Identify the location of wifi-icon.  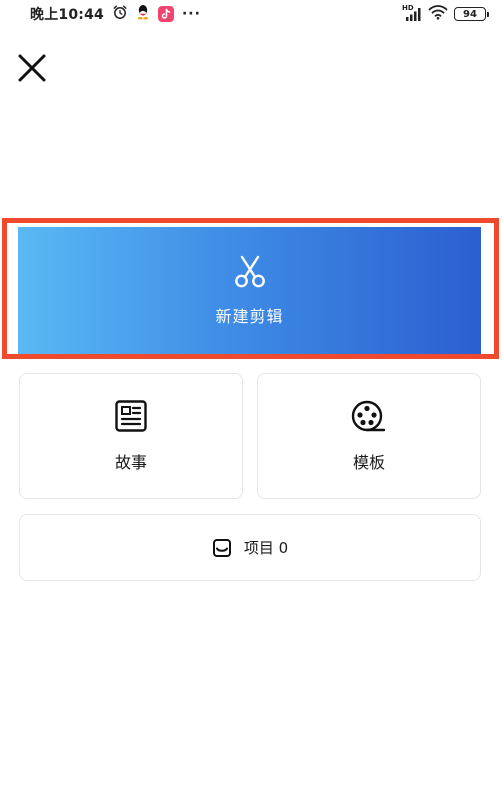
(438, 14).